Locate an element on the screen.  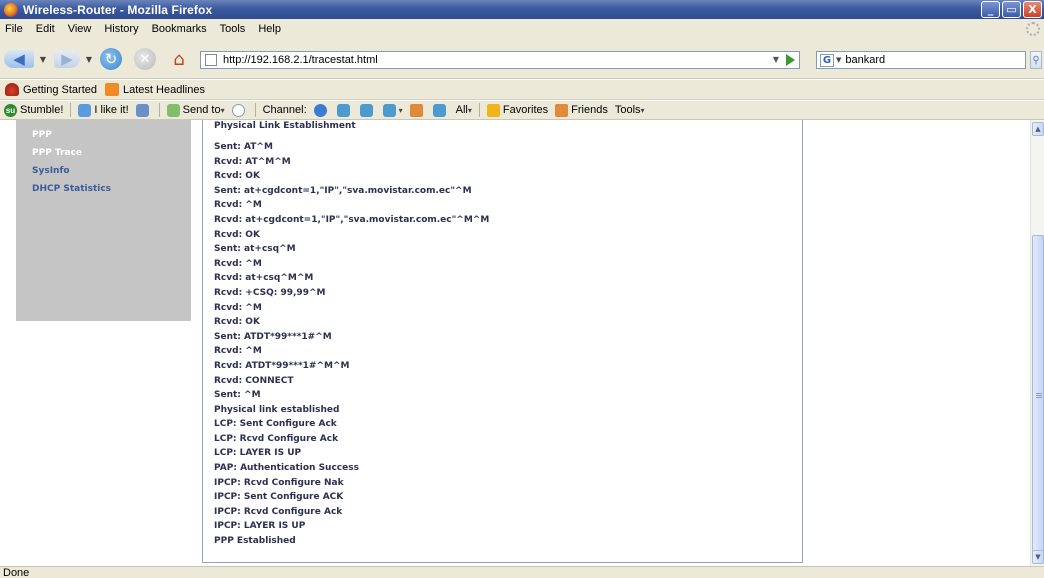
stumble-label: Stumble! is located at coordinates (42, 110).